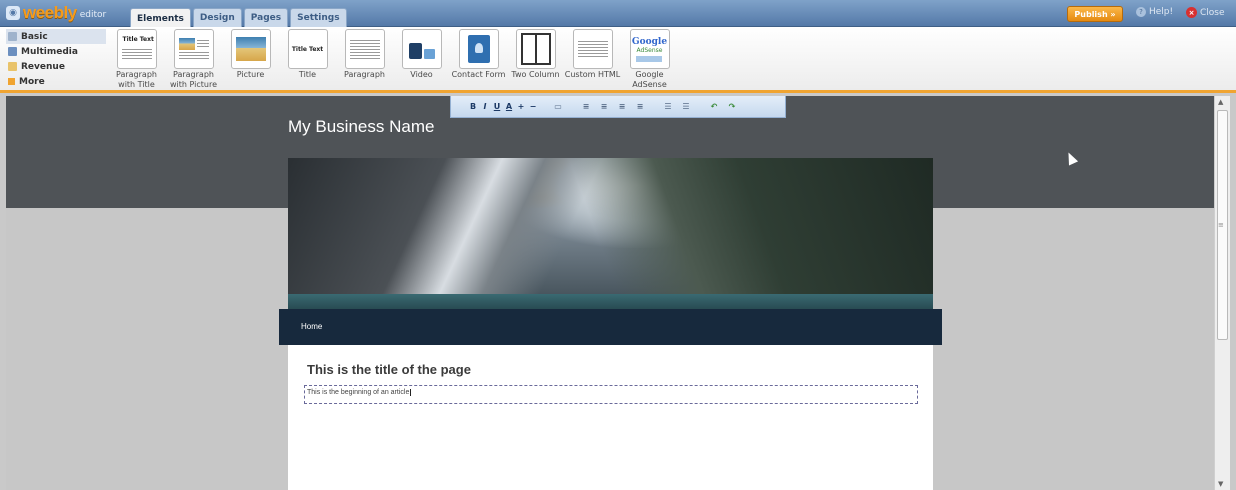 Image resolution: width=1236 pixels, height=490 pixels. Describe the element at coordinates (485, 106) in the screenshot. I see `italic-button: I` at that location.